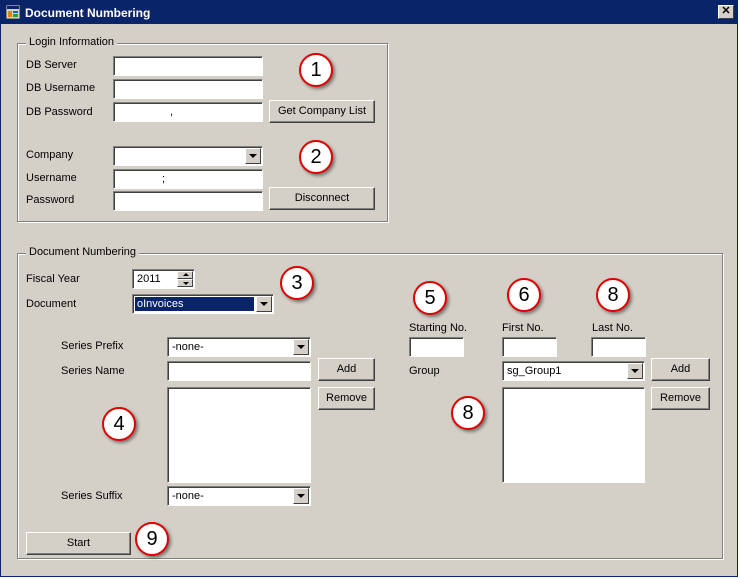  What do you see at coordinates (612, 328) in the screenshot?
I see `last-no-label: Last No.` at bounding box center [612, 328].